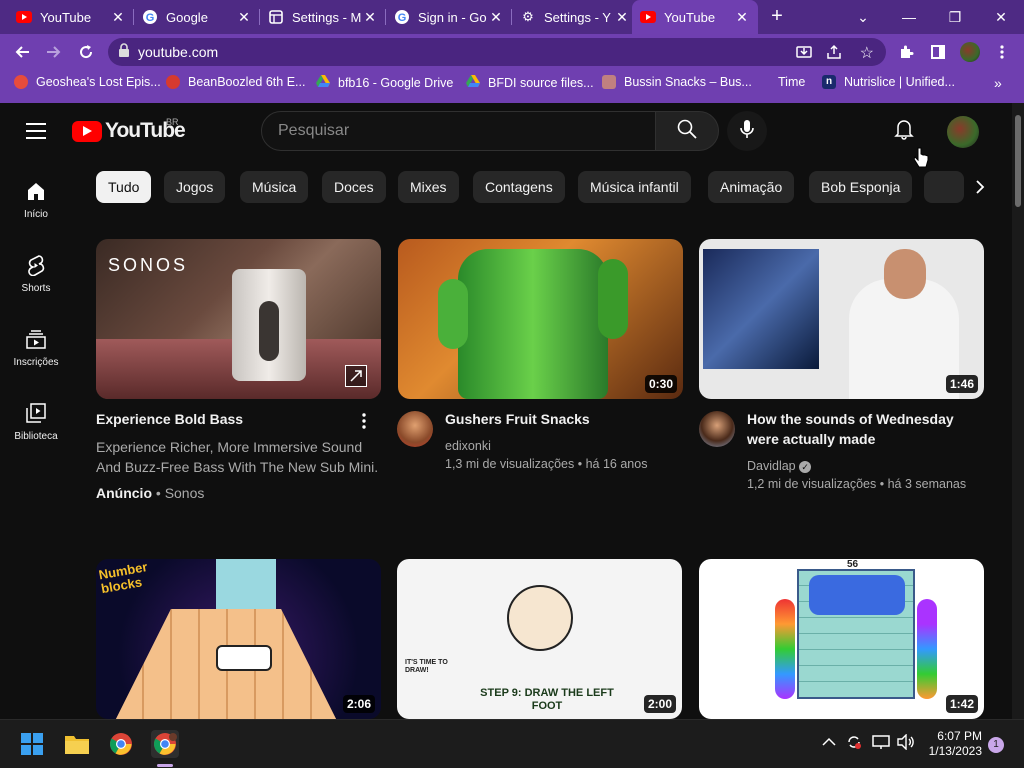  I want to click on youtube-logo: YouTube BR, so click(129, 130).